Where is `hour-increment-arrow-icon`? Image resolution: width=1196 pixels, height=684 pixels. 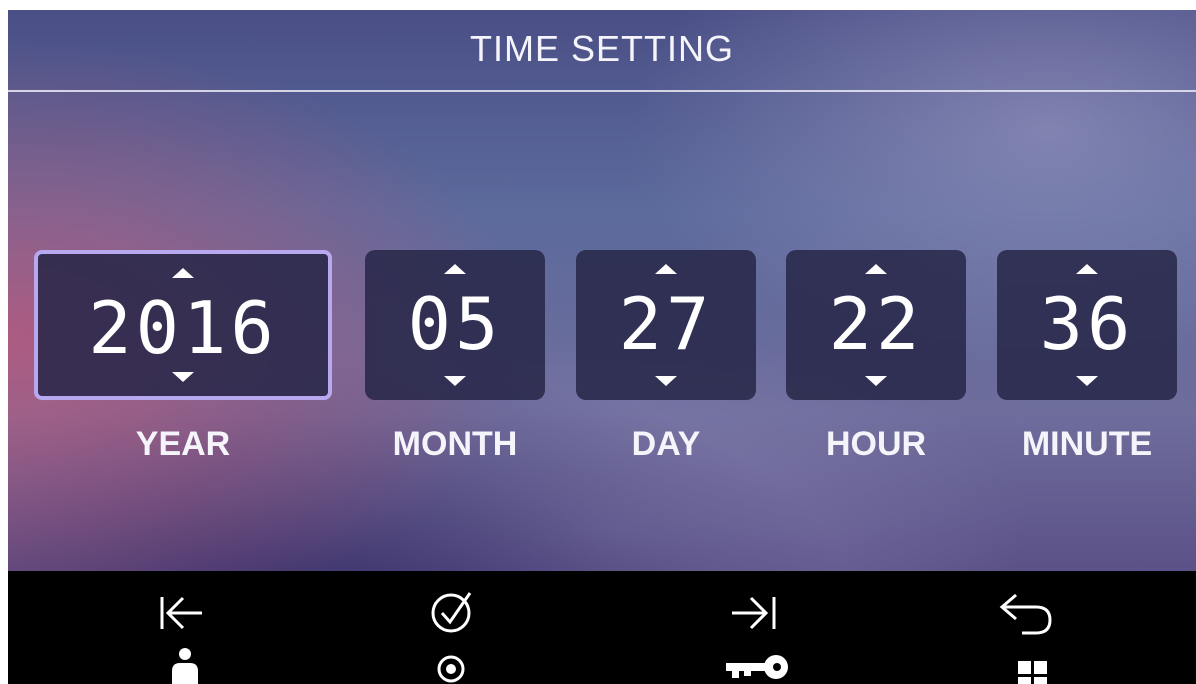 hour-increment-arrow-icon is located at coordinates (876, 269).